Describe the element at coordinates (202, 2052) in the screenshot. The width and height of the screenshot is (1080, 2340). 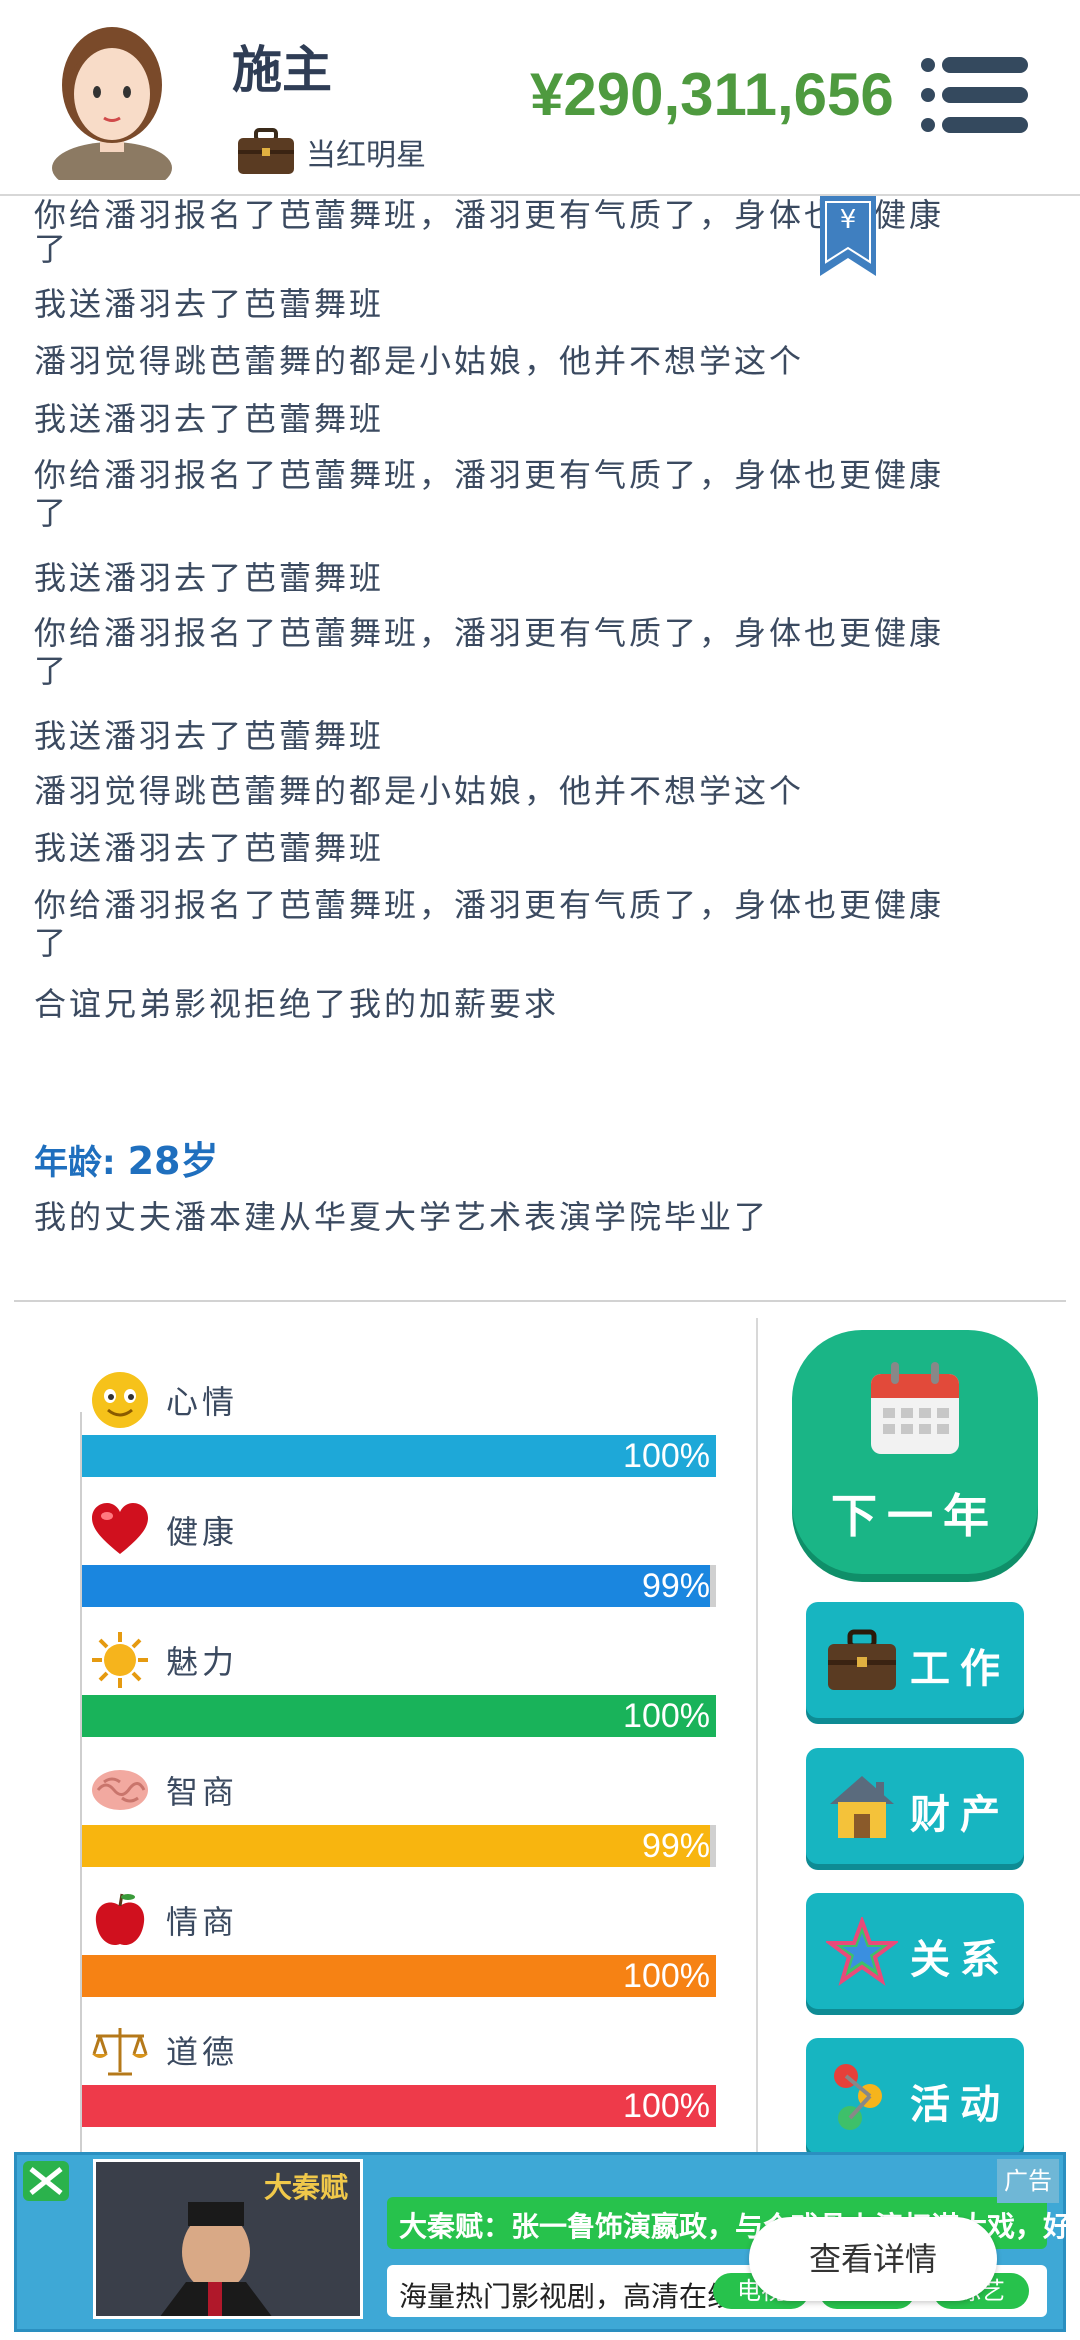
I see `stat-label: 道德` at that location.